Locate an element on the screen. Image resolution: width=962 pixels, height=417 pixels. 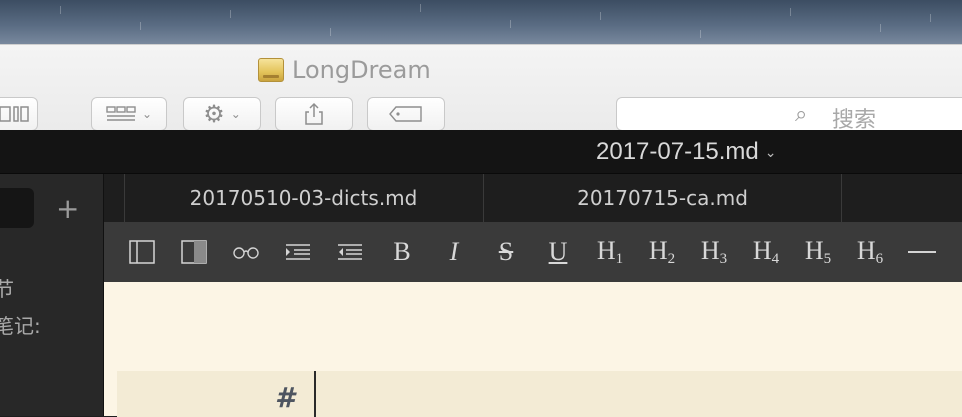
gear-icon: ⚙ is located at coordinates (214, 114).